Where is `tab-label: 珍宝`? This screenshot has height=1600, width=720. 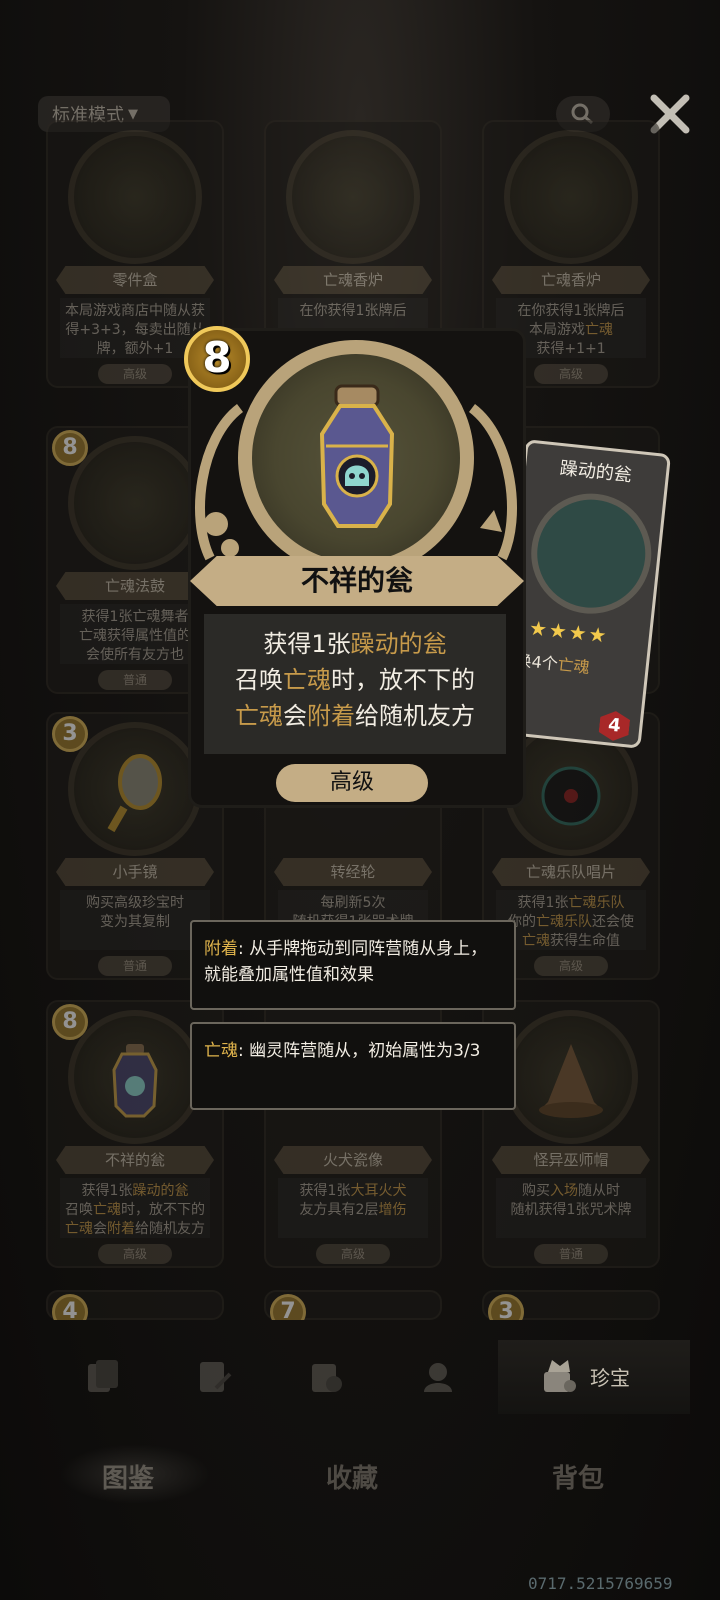 tab-label: 珍宝 is located at coordinates (610, 1378).